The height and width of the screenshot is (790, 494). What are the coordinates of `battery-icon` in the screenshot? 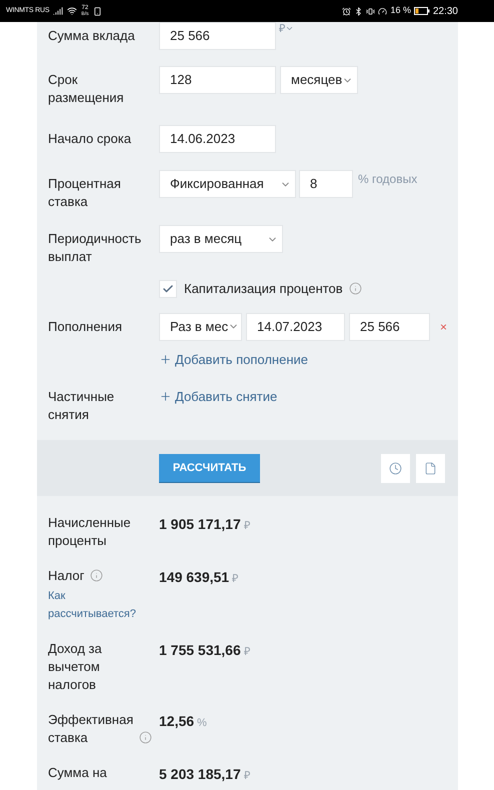 It's located at (422, 11).